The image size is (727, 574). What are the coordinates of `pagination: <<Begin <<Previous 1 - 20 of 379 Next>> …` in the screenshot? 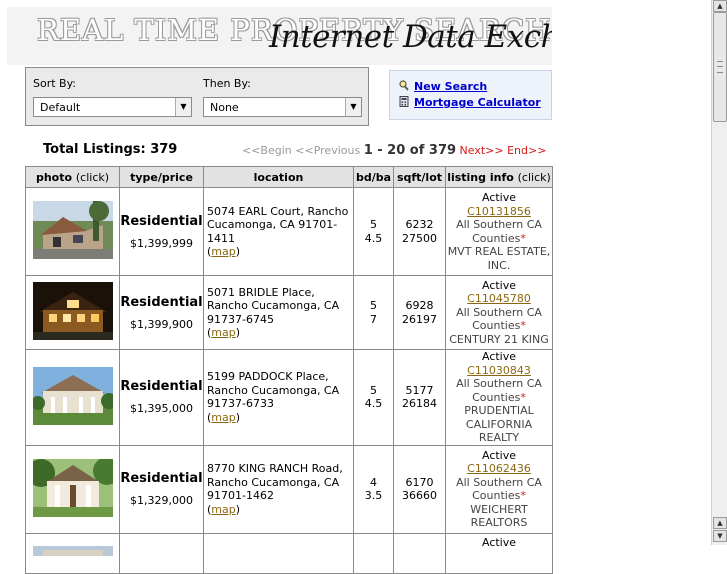 It's located at (394, 150).